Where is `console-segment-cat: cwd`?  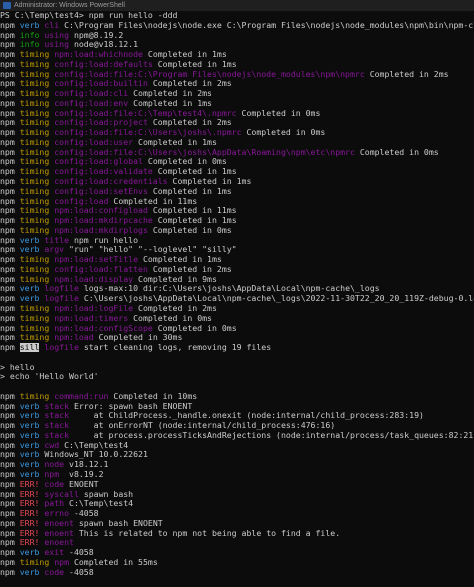
console-segment-cat: cwd is located at coordinates (52, 445).